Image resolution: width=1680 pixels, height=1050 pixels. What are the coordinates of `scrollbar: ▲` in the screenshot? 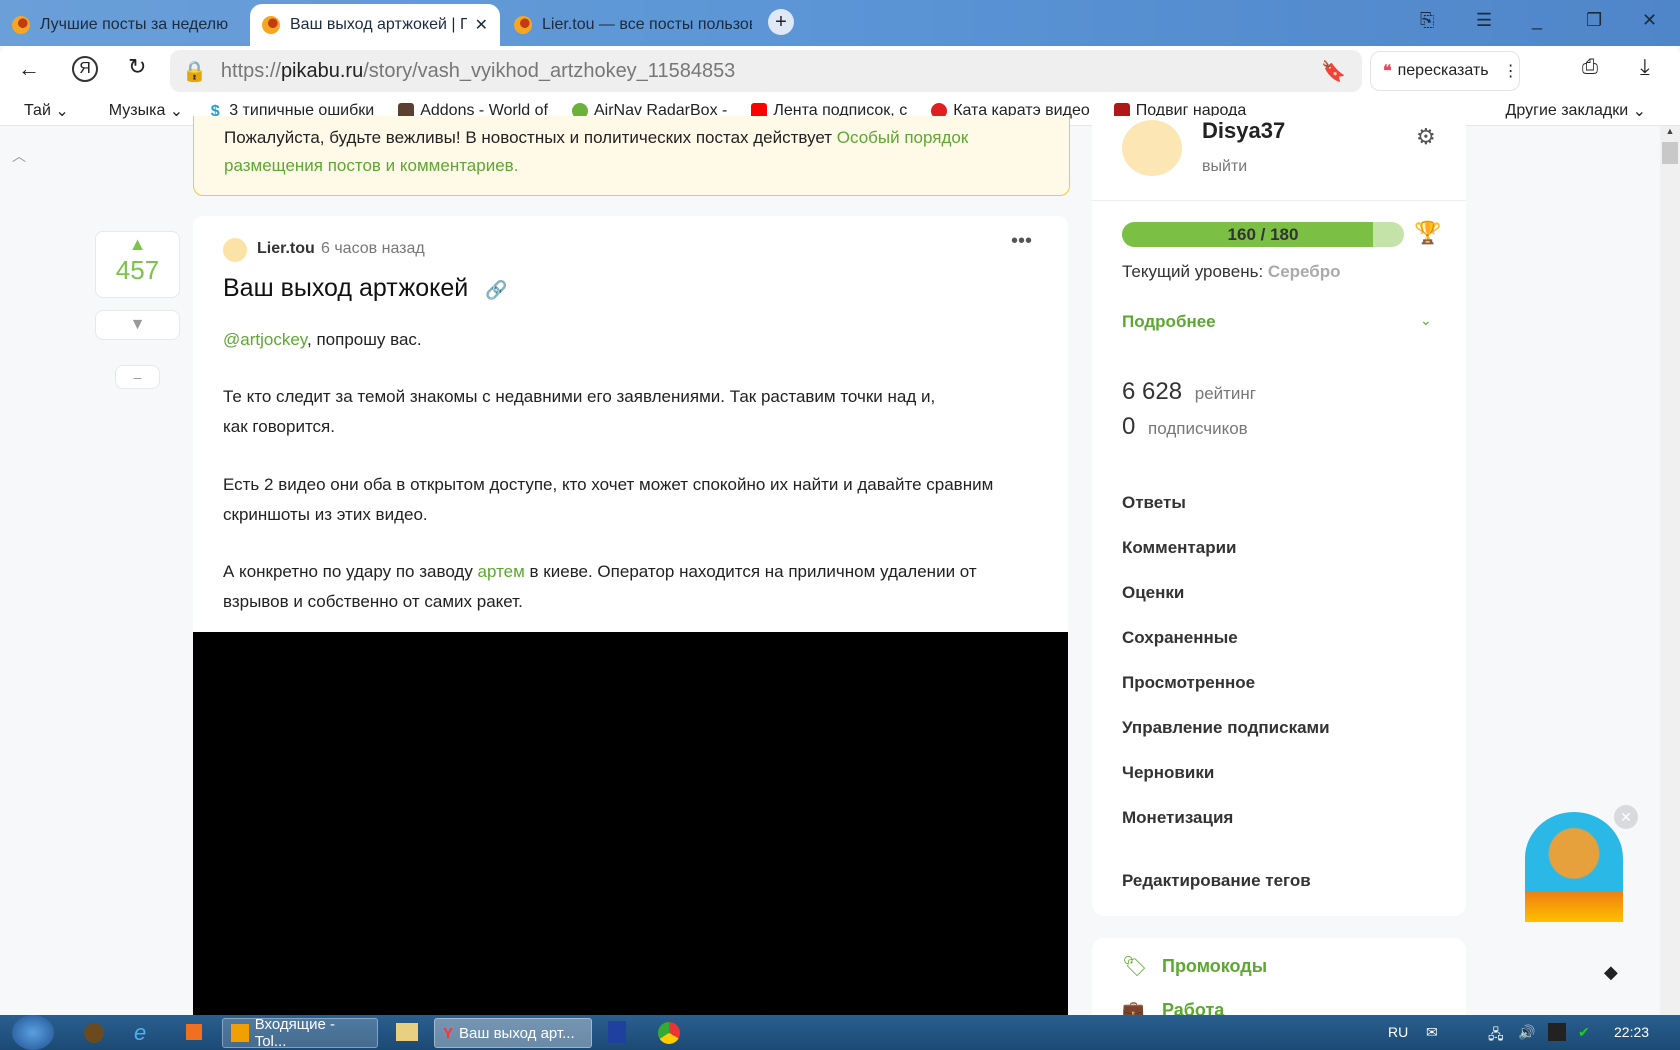 It's located at (1670, 570).